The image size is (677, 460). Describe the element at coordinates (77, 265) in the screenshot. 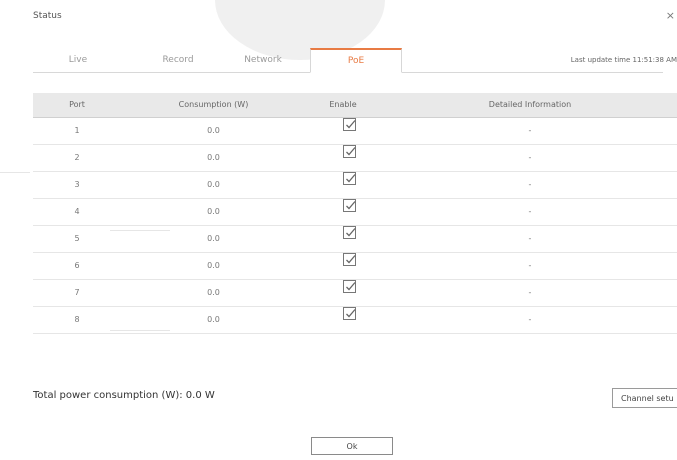

I see `port-number: 6` at that location.